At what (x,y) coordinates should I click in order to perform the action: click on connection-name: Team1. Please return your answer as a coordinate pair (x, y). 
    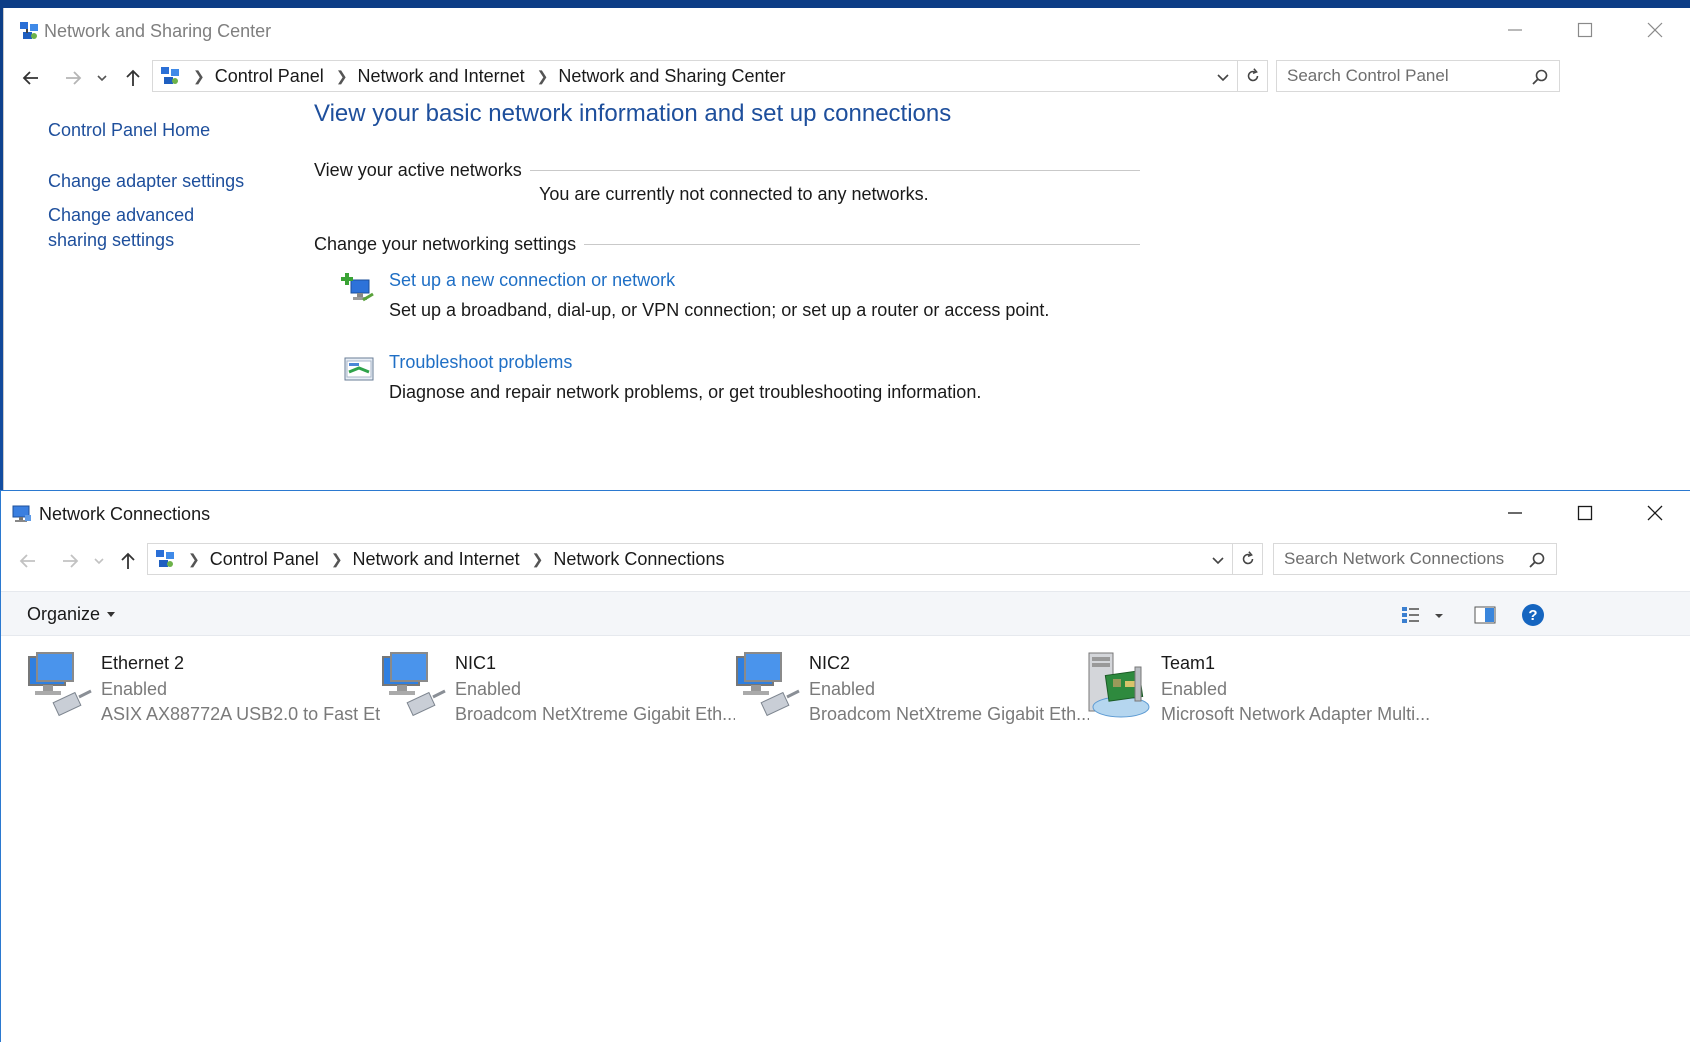
    Looking at the image, I should click on (1188, 663).